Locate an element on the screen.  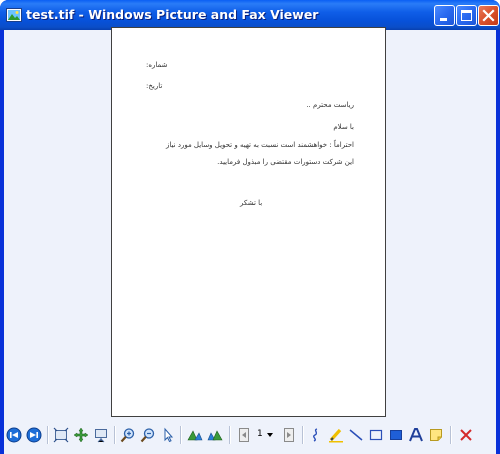
zoom-in-button is located at coordinates (128, 435).